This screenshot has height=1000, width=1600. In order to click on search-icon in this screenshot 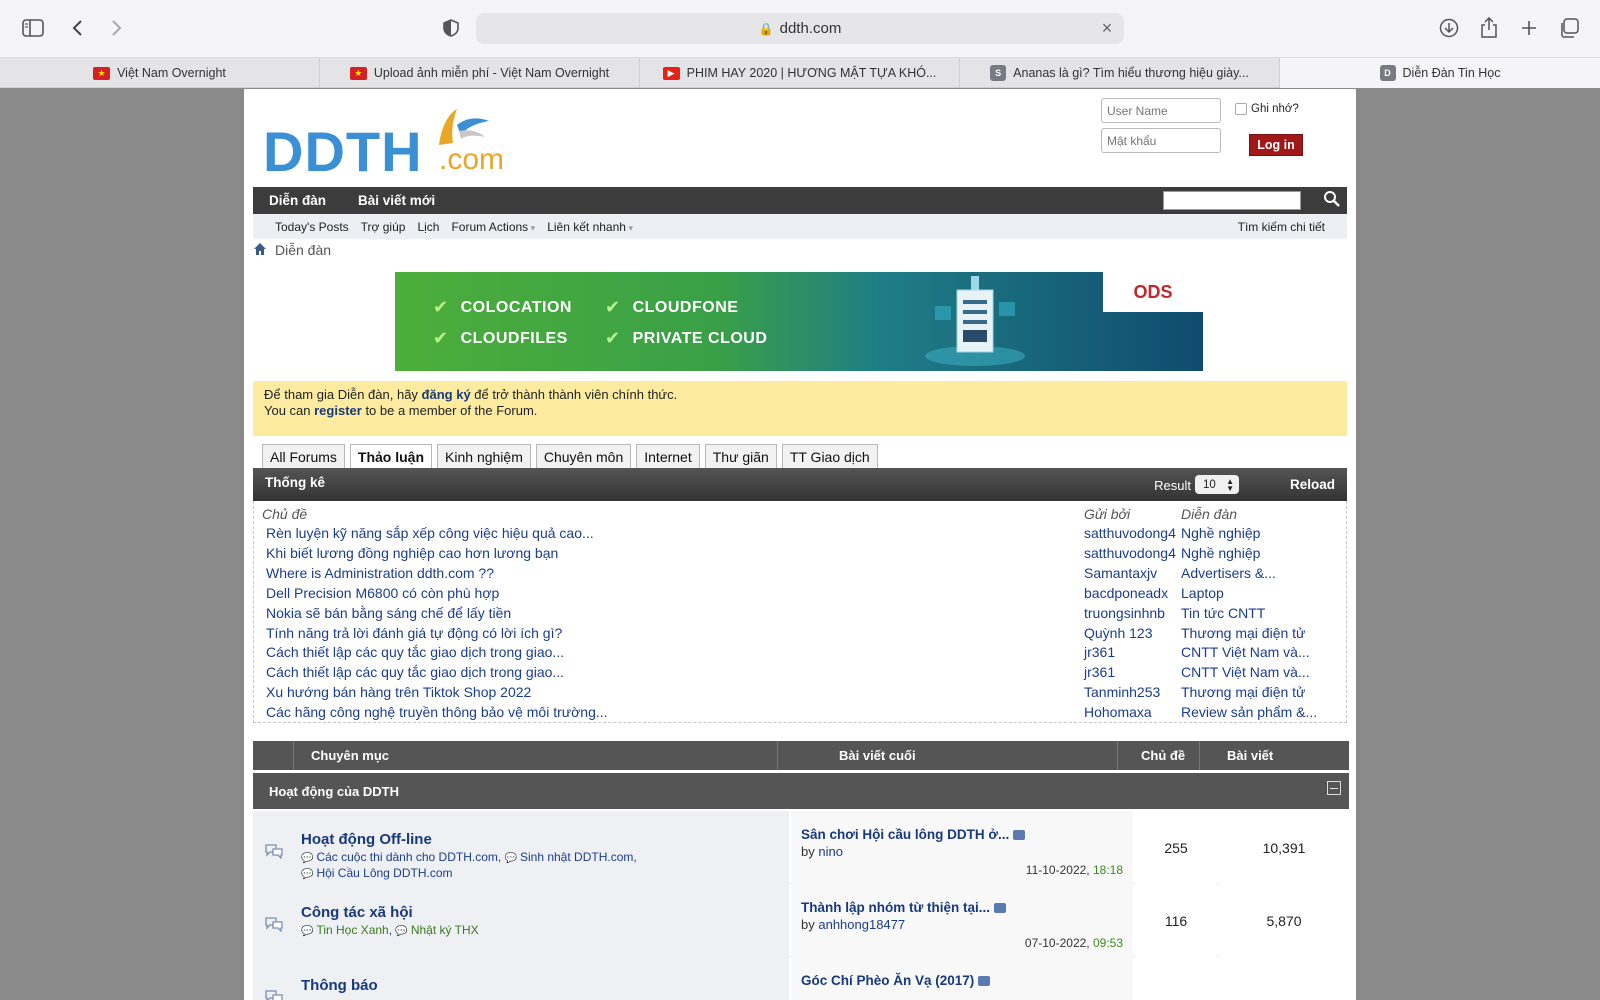, I will do `click(1333, 200)`.